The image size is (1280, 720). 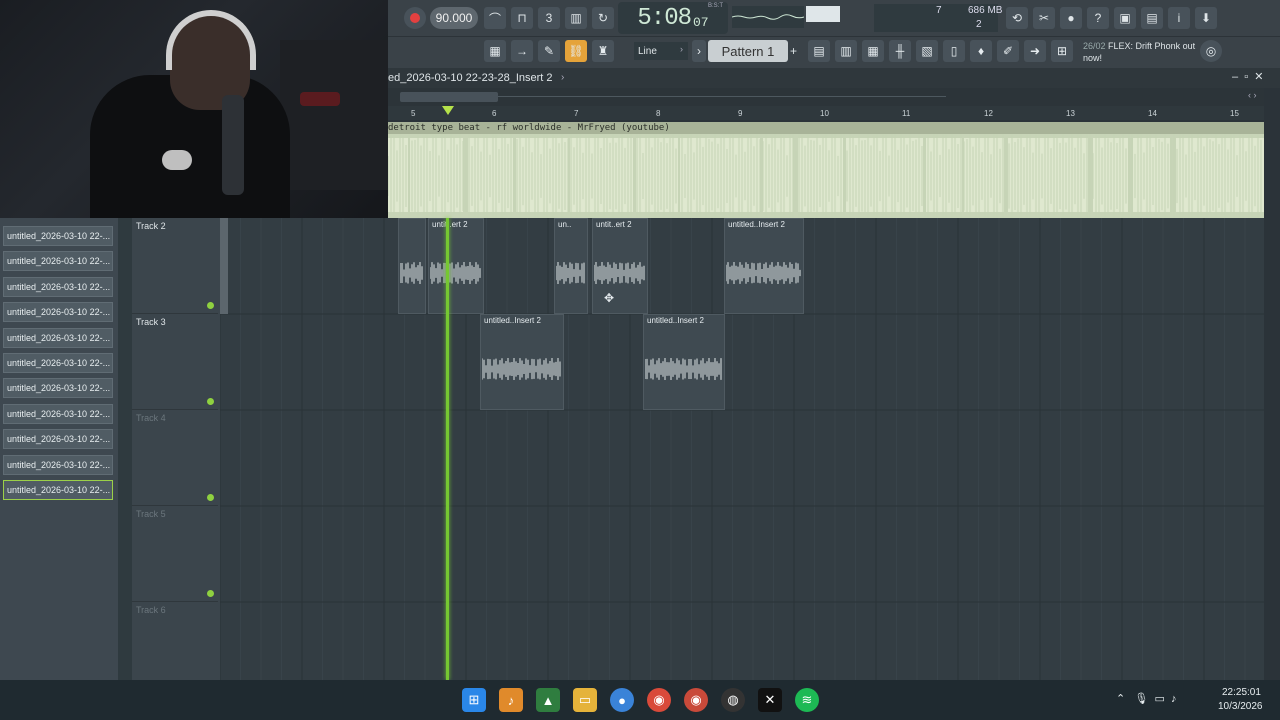 I want to click on help-icon: ?, so click(x=1098, y=18).